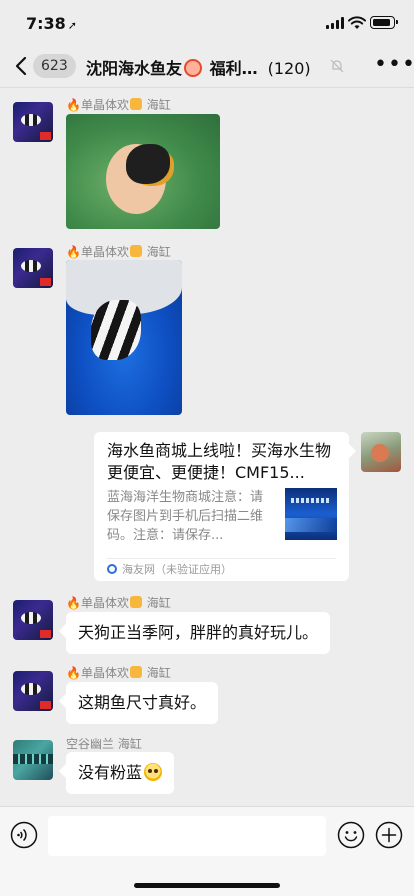 This screenshot has height=896, width=414. I want to click on plus-icon, so click(389, 835).